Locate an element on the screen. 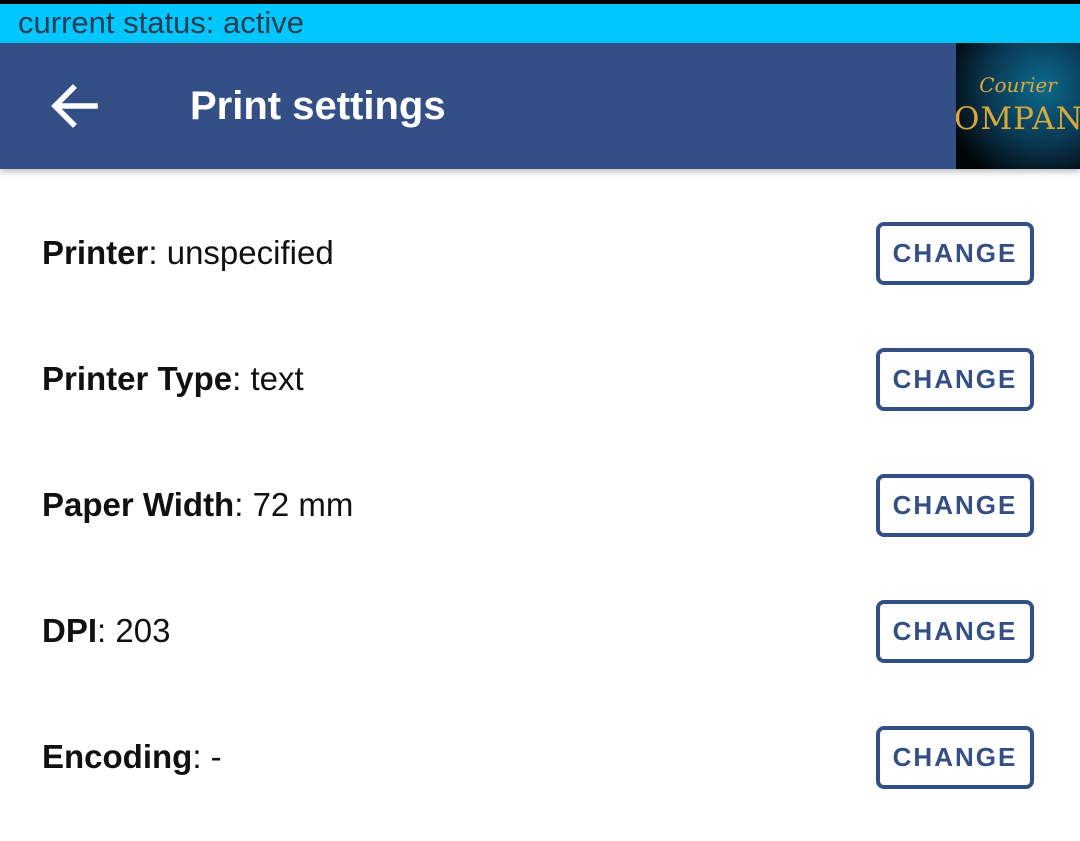  change-encoding-button: CHANGE is located at coordinates (955, 757).